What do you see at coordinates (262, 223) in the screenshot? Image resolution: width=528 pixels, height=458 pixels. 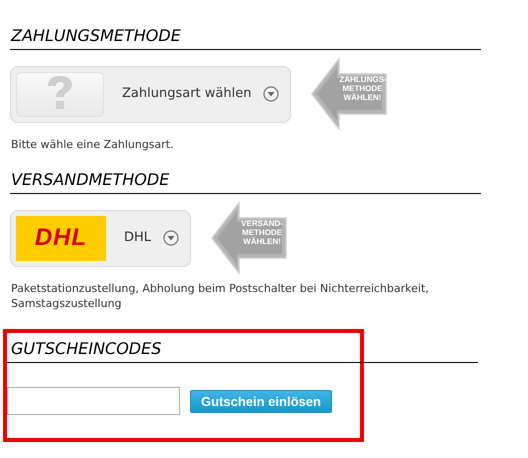 I see `arrow-label: VERSAND-` at bounding box center [262, 223].